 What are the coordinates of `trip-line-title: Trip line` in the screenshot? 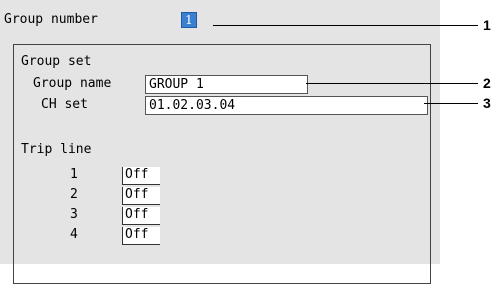 It's located at (56, 149).